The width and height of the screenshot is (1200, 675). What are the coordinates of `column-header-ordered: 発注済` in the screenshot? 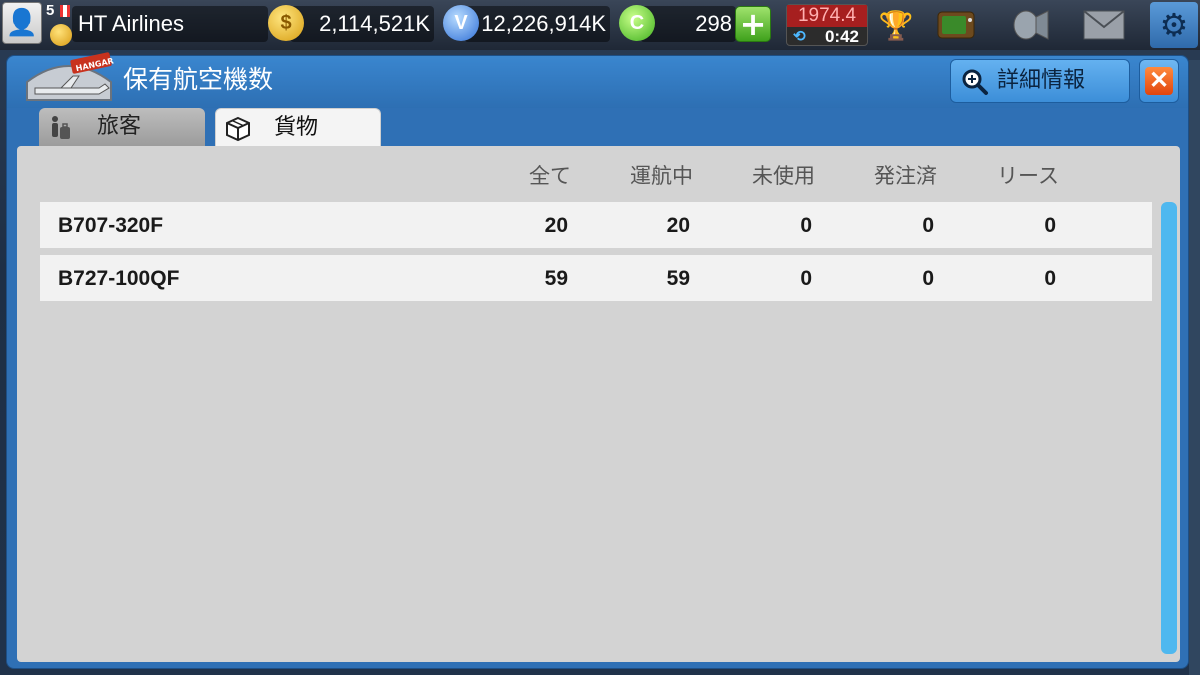 It's located at (905, 176).